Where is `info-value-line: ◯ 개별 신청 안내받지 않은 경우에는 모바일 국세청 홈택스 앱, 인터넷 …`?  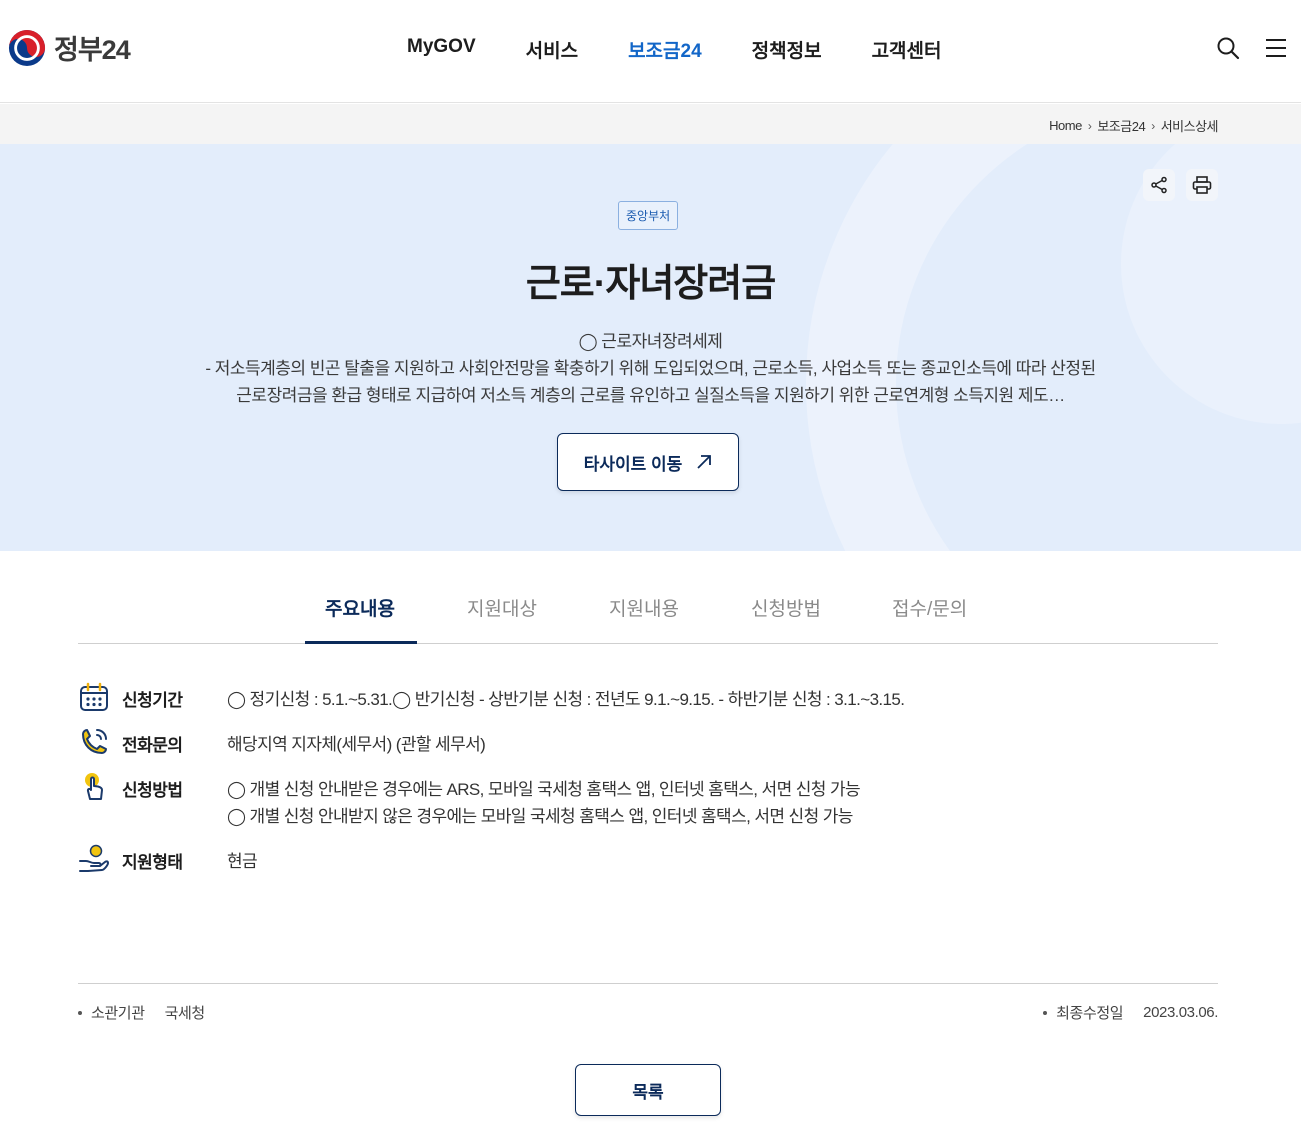 info-value-line: ◯ 개별 신청 안내받지 않은 경우에는 모바일 국세청 홈택스 앱, 인터넷 … is located at coordinates (540, 816).